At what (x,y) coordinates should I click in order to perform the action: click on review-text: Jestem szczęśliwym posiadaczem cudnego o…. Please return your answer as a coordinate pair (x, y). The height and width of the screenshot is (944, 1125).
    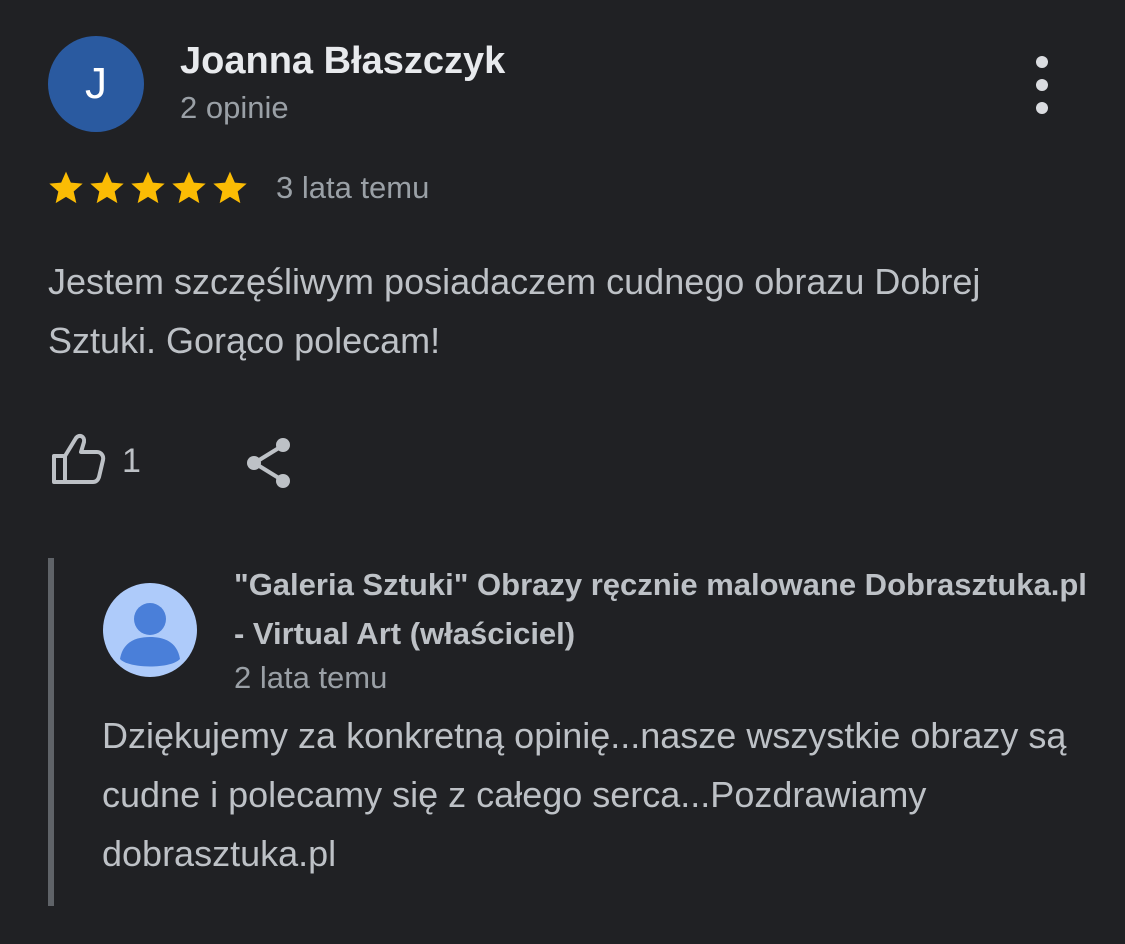
    Looking at the image, I should click on (514, 311).